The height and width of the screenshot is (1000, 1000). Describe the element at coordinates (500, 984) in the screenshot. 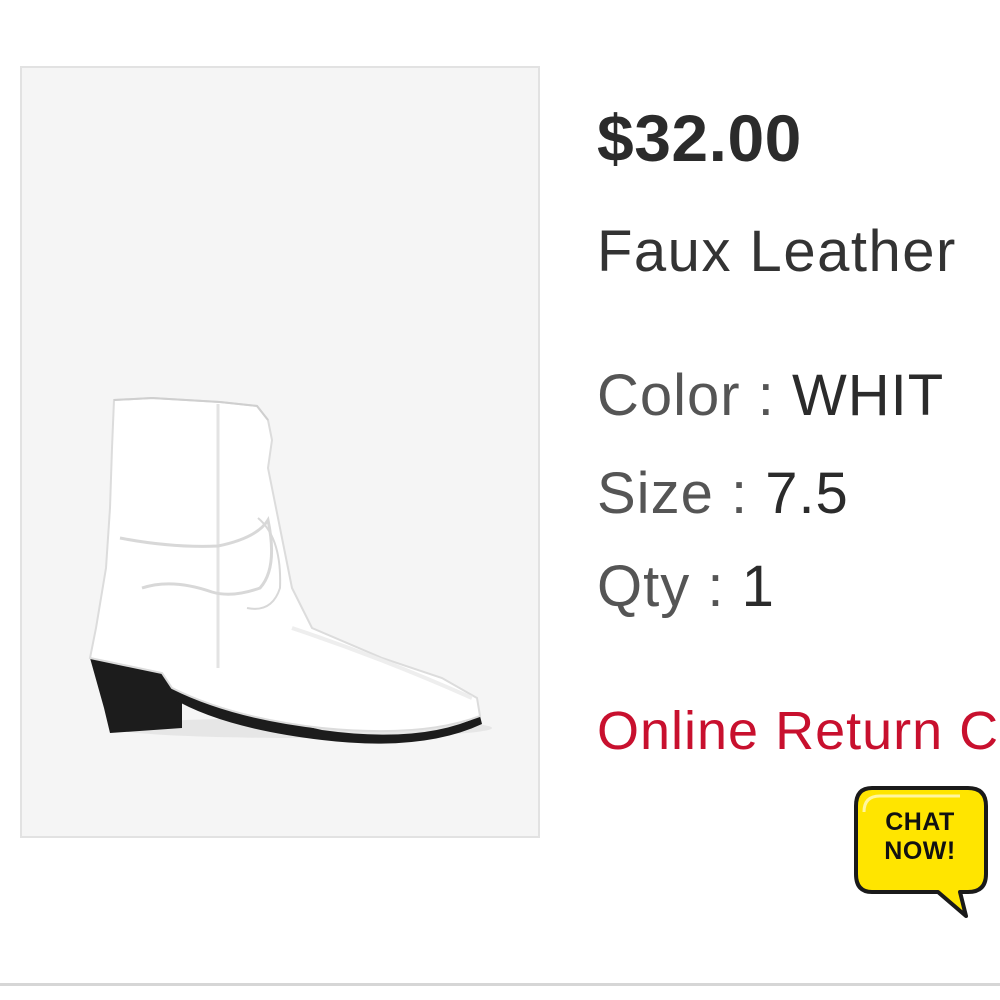

I see `bottom-divider` at that location.